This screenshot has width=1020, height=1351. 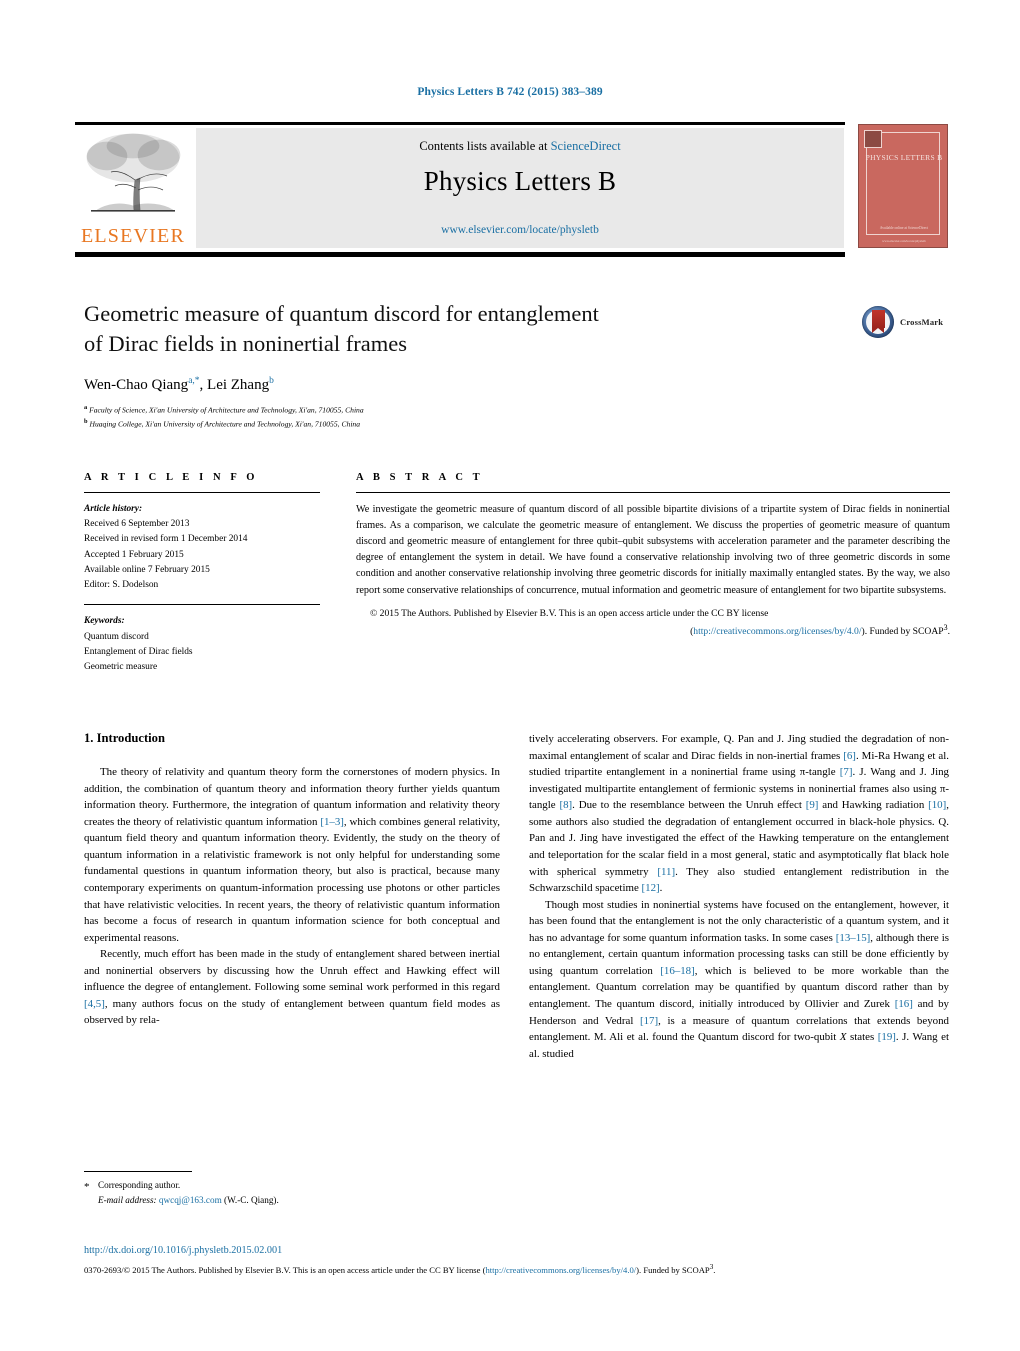 I want to click on citation-ref: [17], so click(x=649, y=1021).